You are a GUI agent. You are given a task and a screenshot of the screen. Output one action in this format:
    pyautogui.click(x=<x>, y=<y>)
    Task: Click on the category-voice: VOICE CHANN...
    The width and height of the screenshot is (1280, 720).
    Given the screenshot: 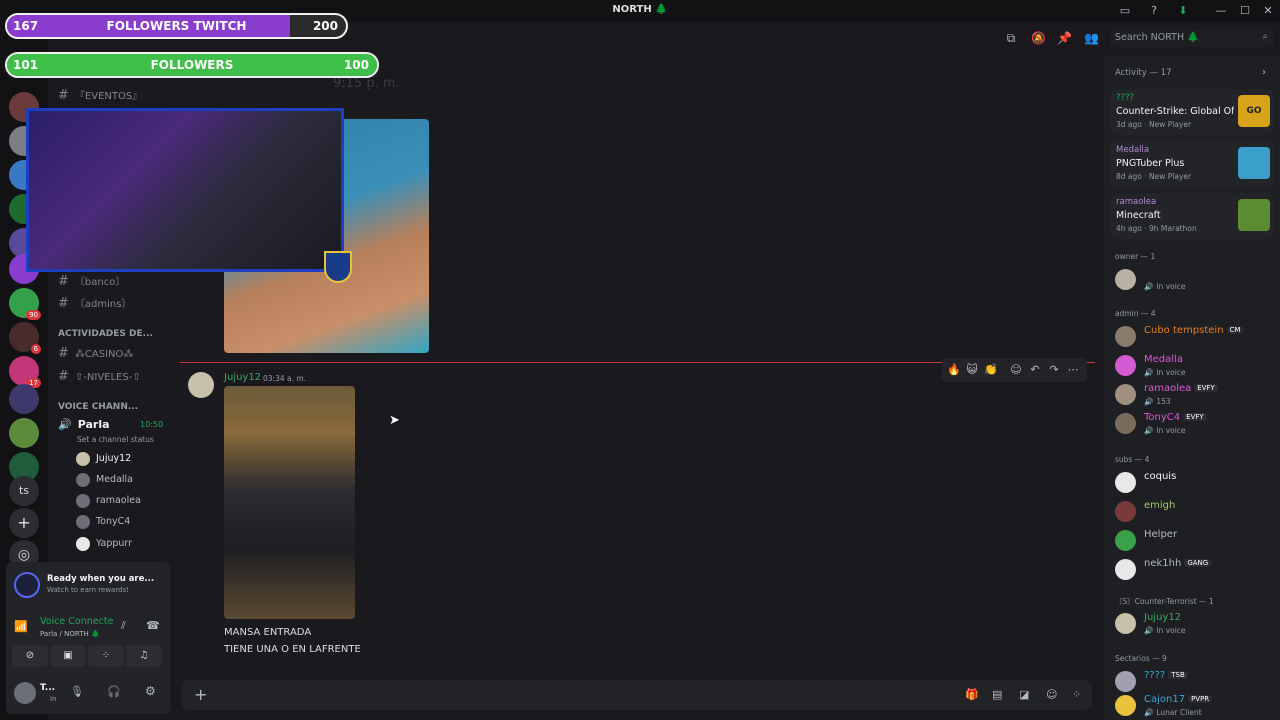 What is the action you would take?
    pyautogui.click(x=113, y=407)
    